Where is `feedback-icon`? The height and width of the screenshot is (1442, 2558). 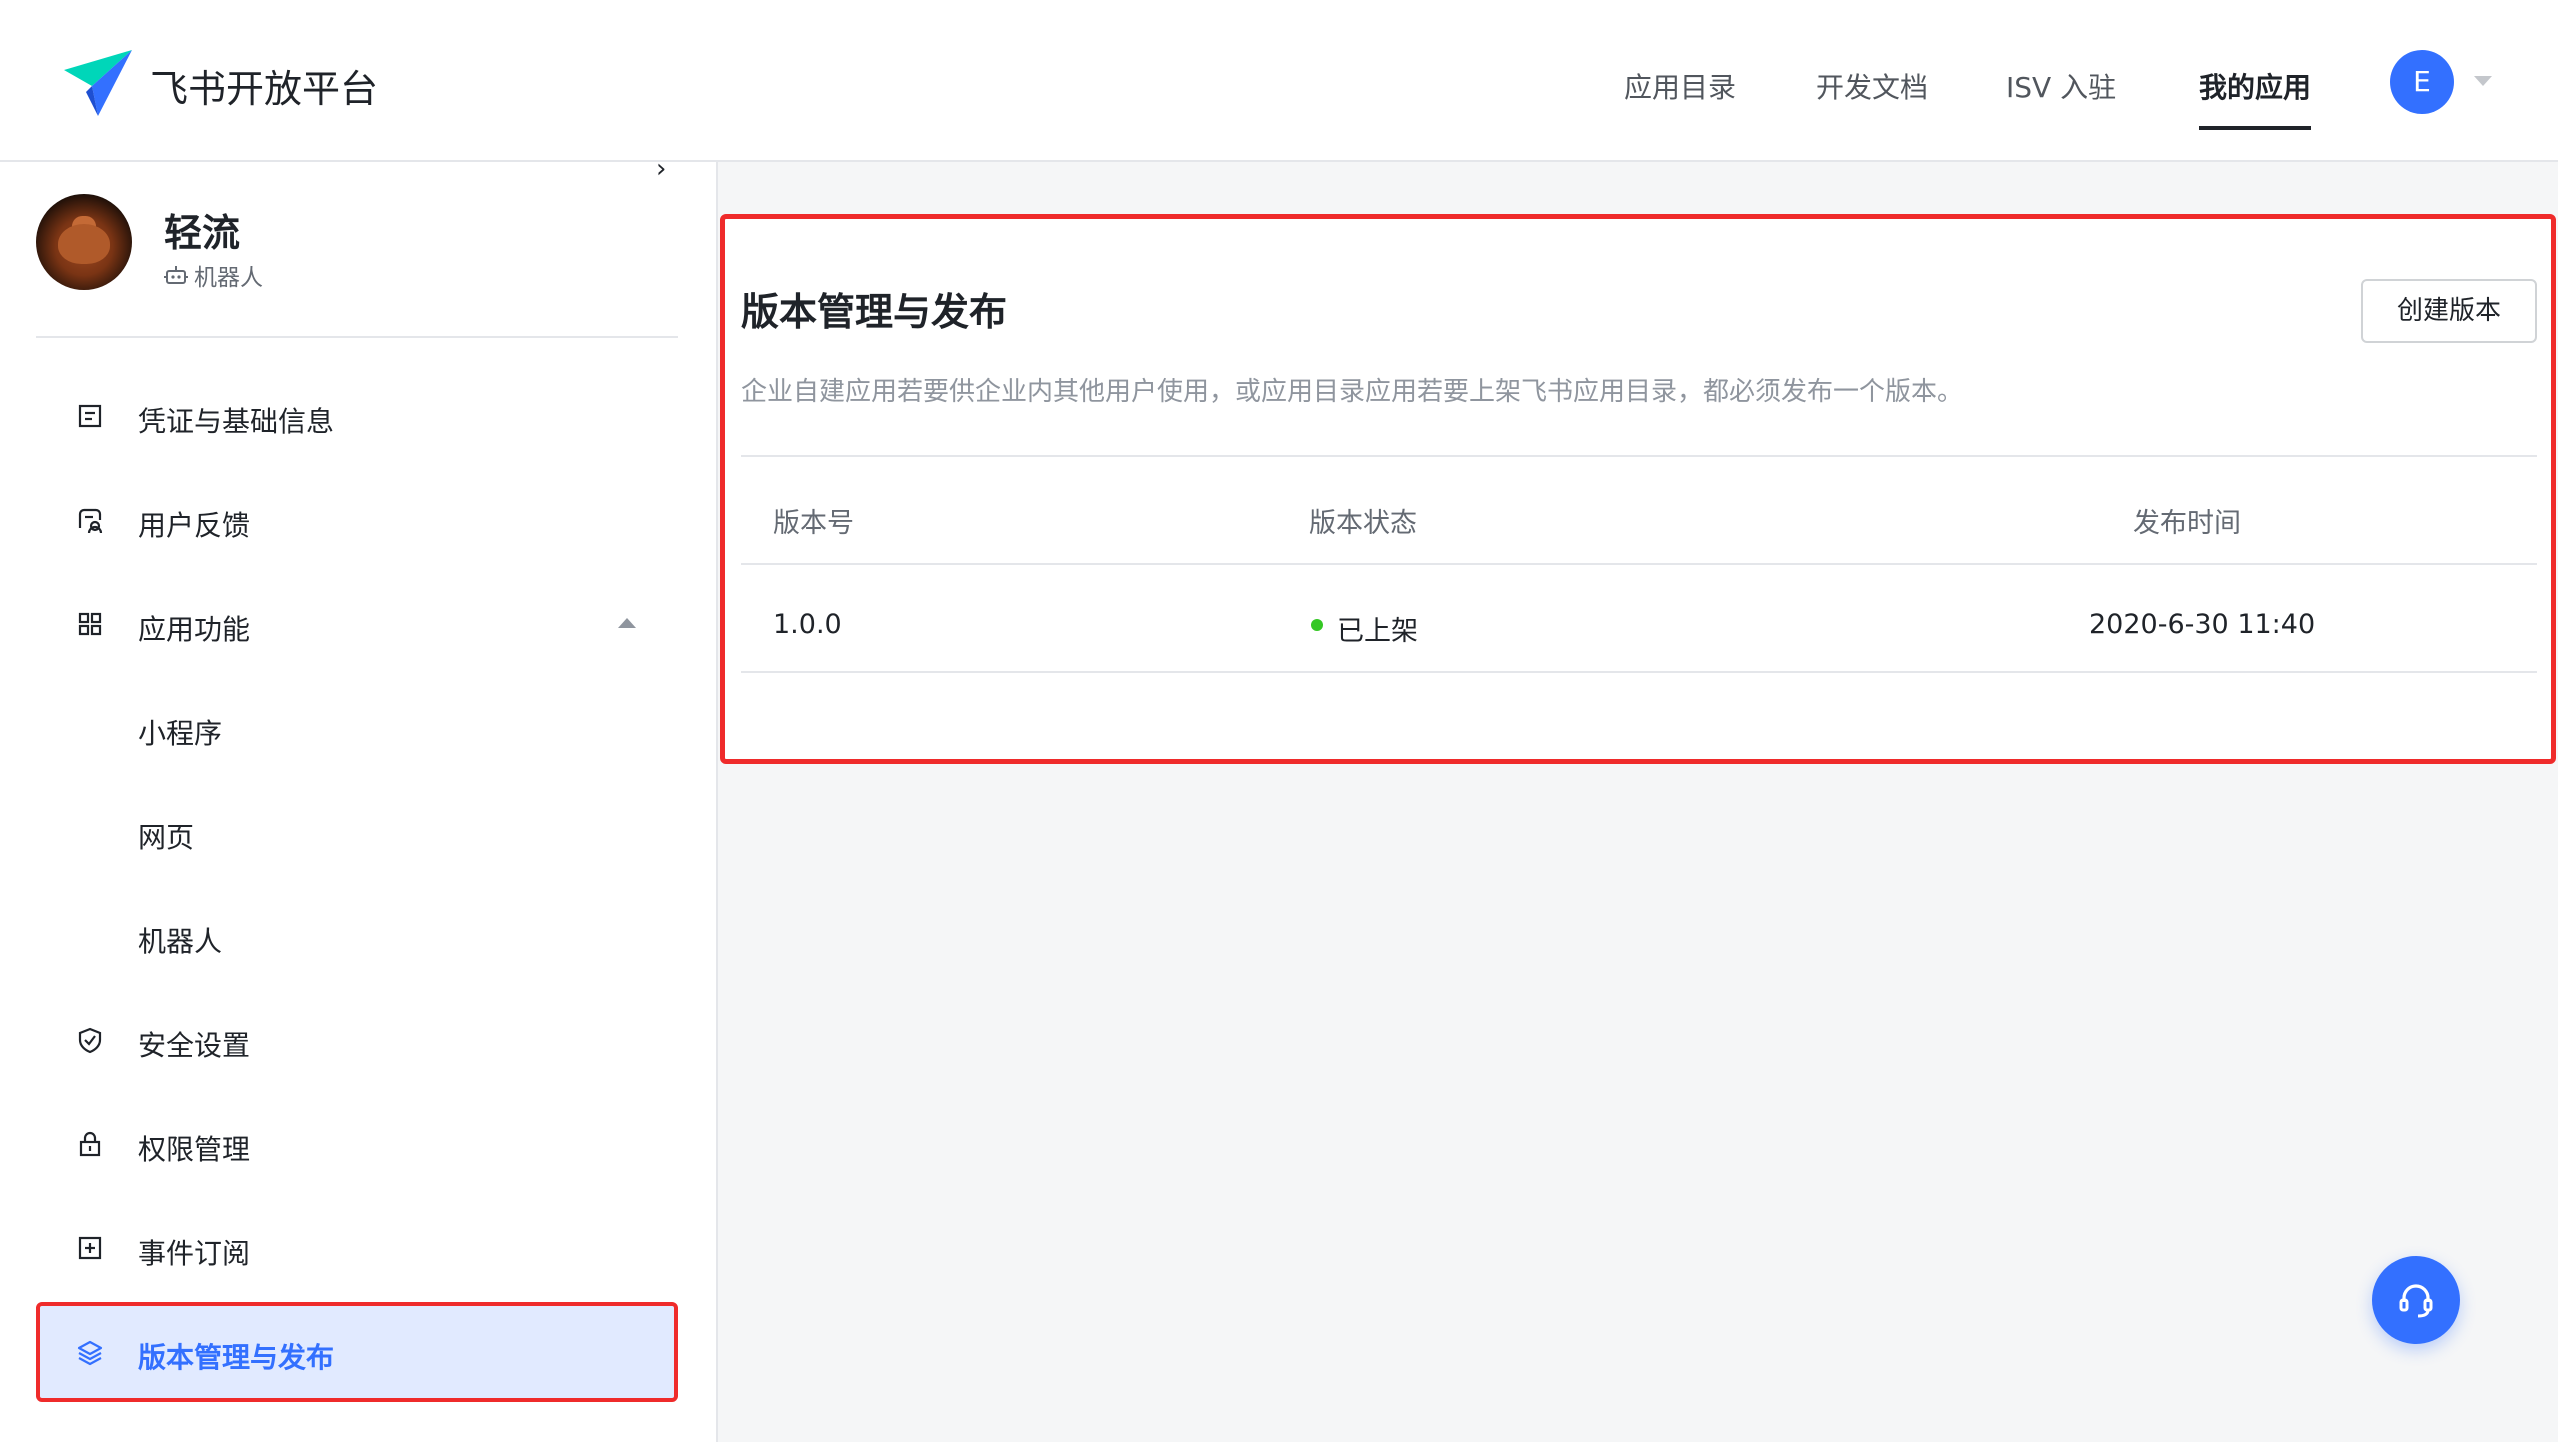 feedback-icon is located at coordinates (90, 521).